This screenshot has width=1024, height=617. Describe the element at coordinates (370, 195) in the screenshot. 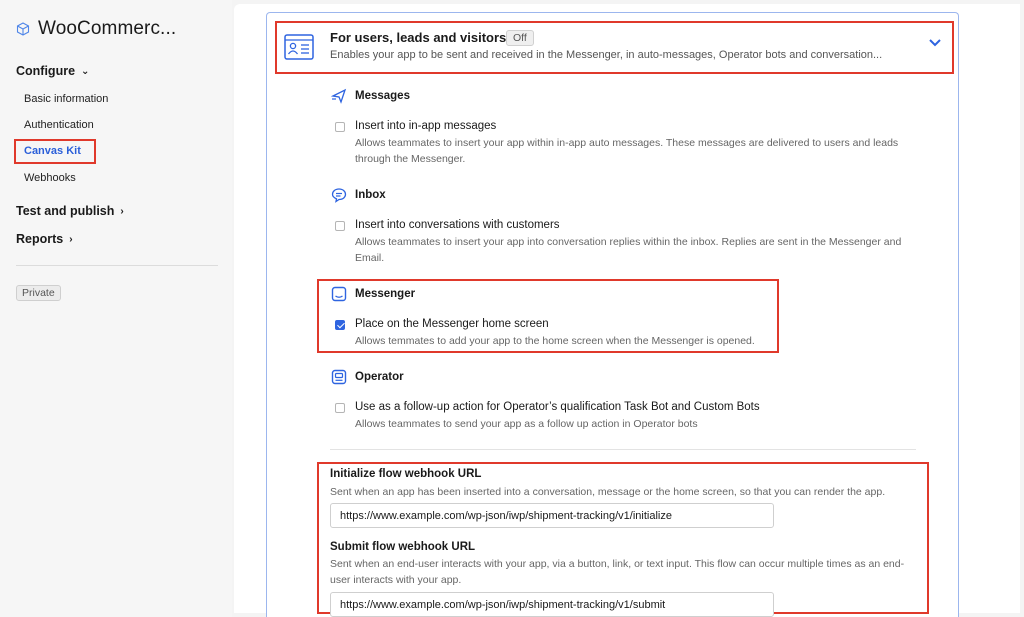

I see `group-title-inbox: Inbox` at that location.